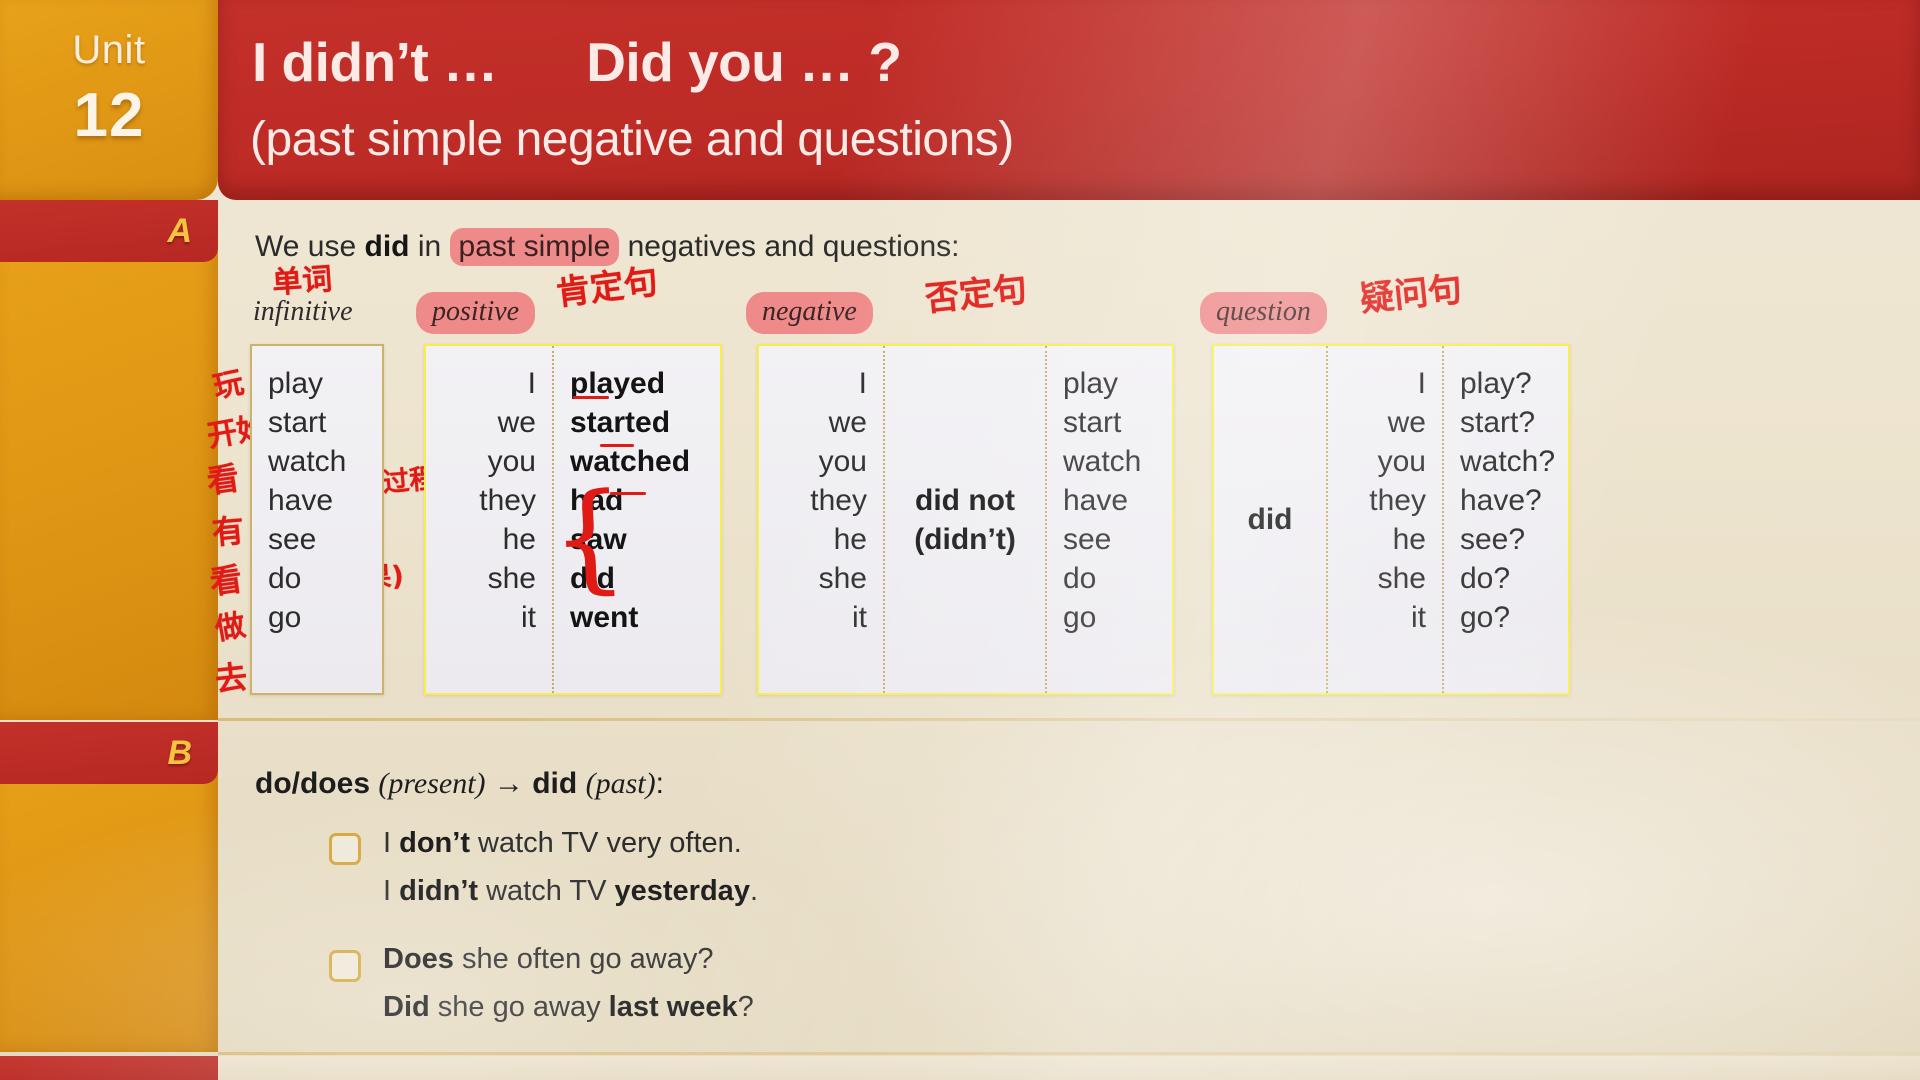 The width and height of the screenshot is (1920, 1080). What do you see at coordinates (568, 1007) in the screenshot?
I see `example-2-line-2: Did she go away last week?` at bounding box center [568, 1007].